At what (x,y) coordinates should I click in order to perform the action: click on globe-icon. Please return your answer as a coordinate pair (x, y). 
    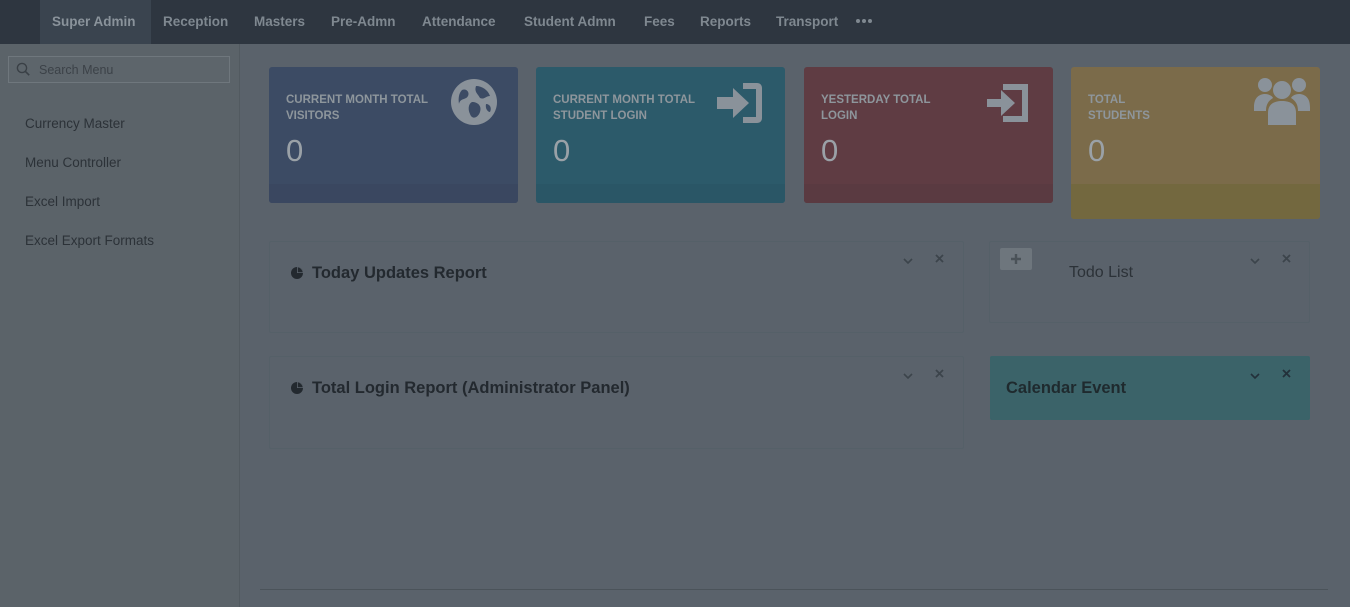
    Looking at the image, I should click on (474, 102).